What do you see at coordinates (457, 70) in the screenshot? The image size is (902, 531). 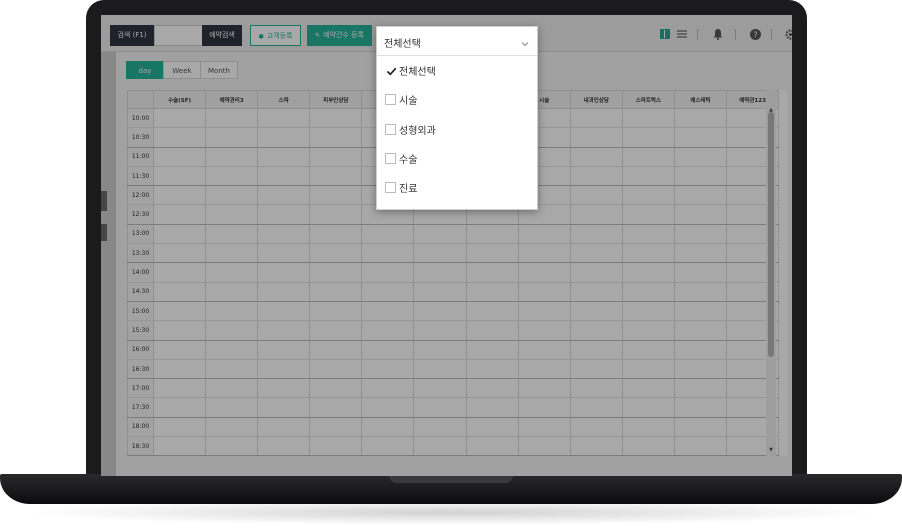 I see `dropdown-option: 전체선택` at bounding box center [457, 70].